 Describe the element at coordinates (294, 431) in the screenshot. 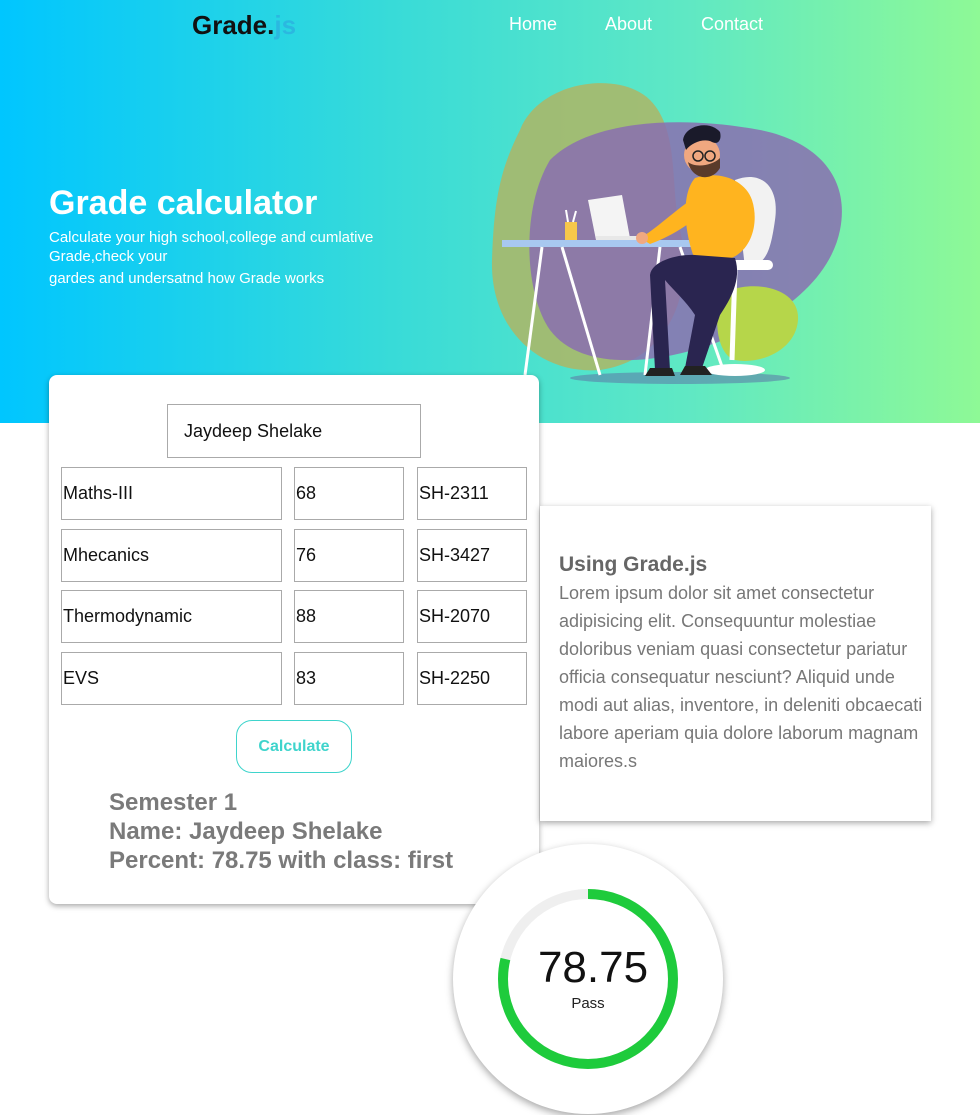

I see `student-name-input` at that location.